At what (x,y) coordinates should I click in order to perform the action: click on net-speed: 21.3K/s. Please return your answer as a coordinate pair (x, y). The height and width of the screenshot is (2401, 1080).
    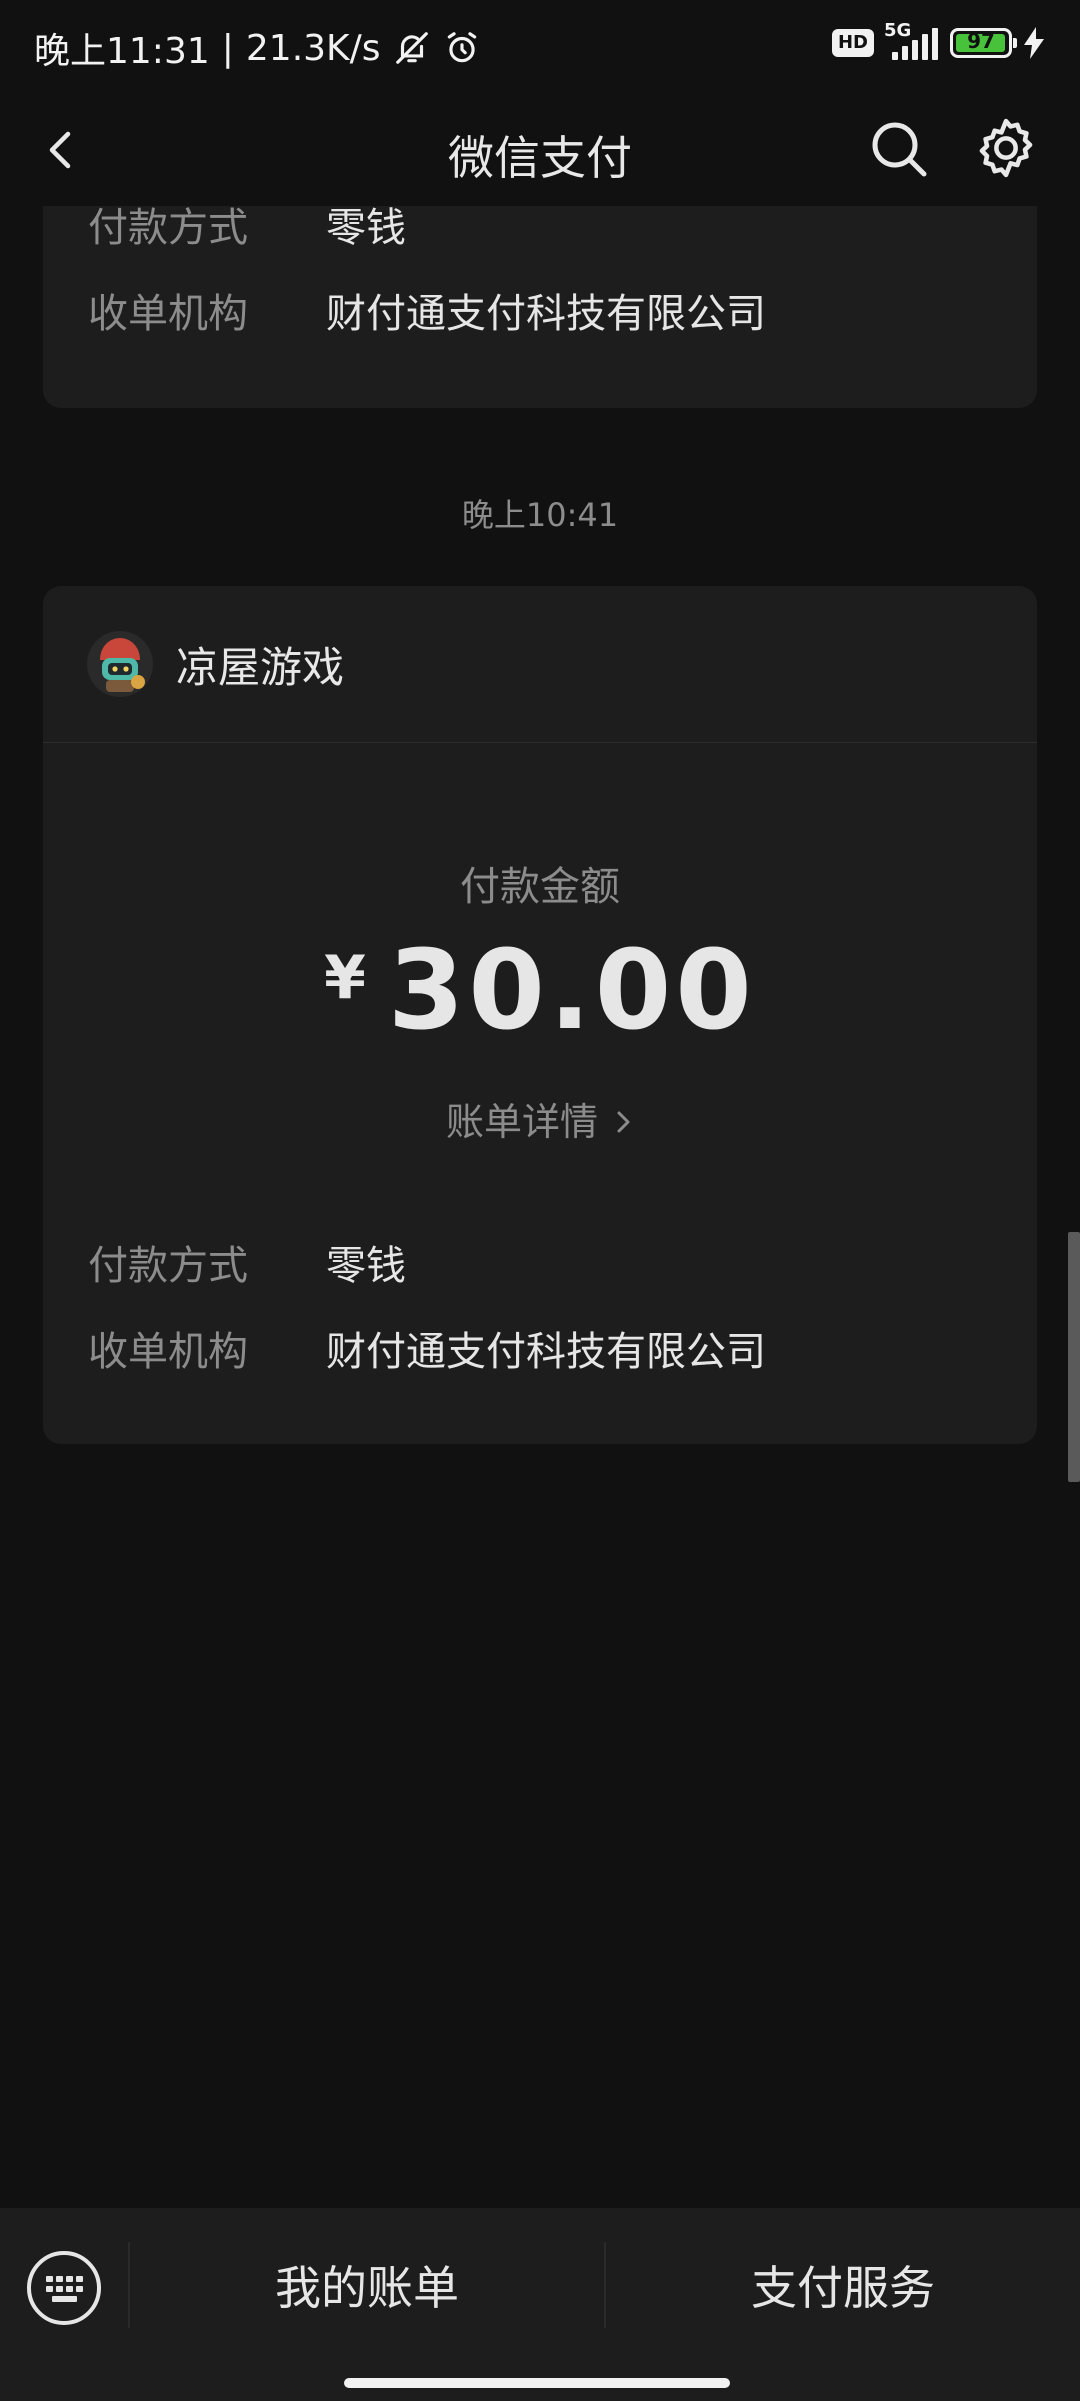
    Looking at the image, I should click on (313, 48).